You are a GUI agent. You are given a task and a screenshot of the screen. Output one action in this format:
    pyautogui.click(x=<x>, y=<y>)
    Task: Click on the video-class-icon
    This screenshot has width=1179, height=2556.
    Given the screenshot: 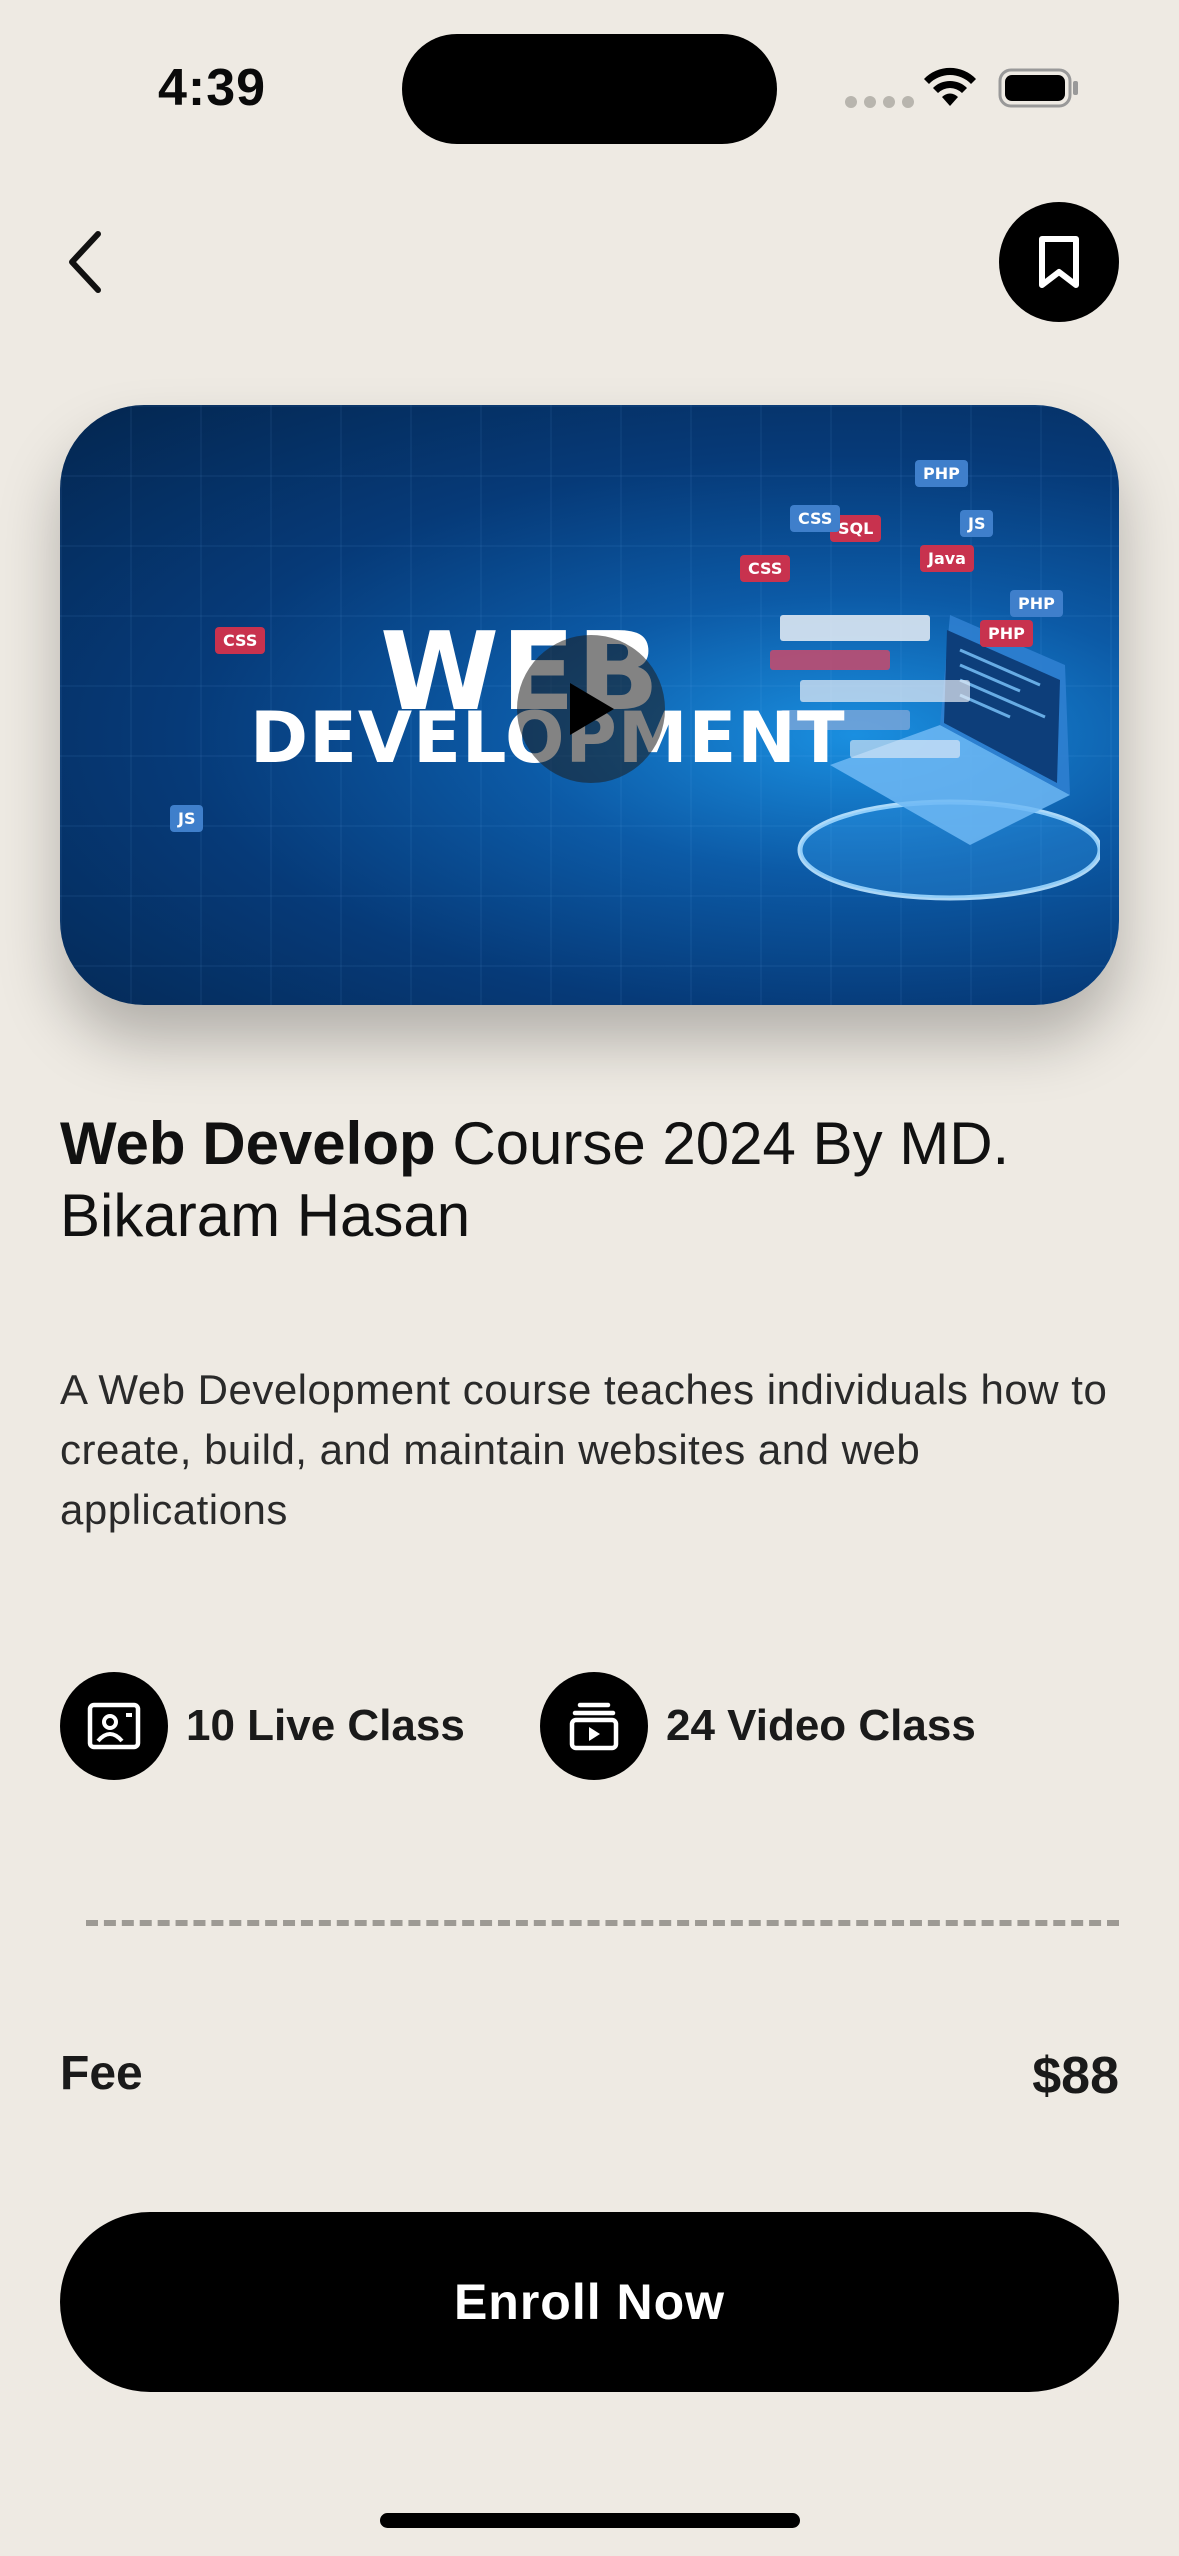 What is the action you would take?
    pyautogui.click(x=594, y=1726)
    